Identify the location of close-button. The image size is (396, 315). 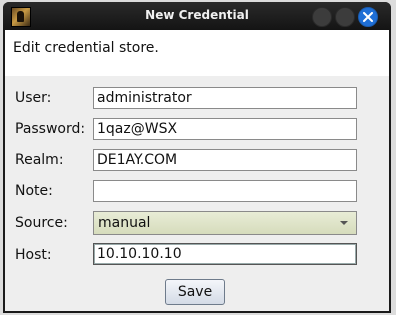
(368, 17).